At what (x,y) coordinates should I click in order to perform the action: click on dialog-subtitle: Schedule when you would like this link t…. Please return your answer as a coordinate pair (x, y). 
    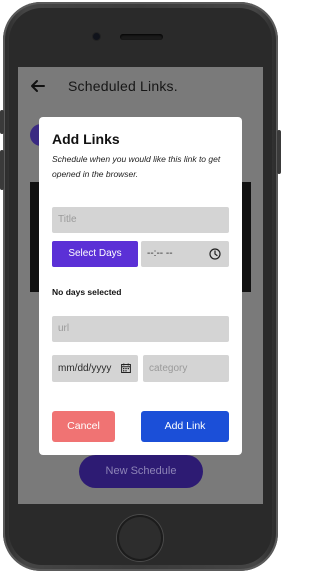
    Looking at the image, I should click on (136, 166).